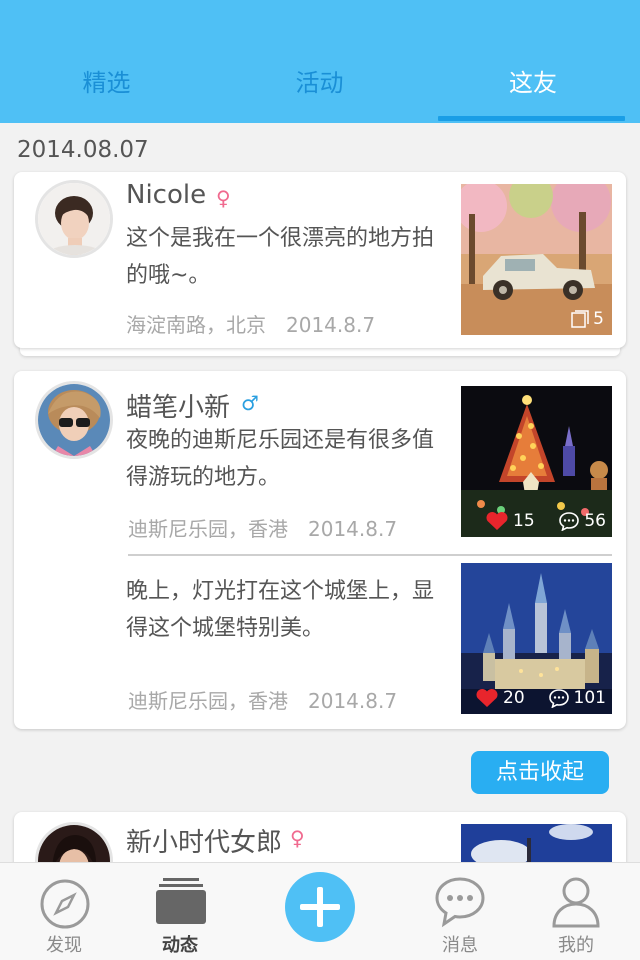  What do you see at coordinates (533, 83) in the screenshot?
I see `tab-friends: 这友` at bounding box center [533, 83].